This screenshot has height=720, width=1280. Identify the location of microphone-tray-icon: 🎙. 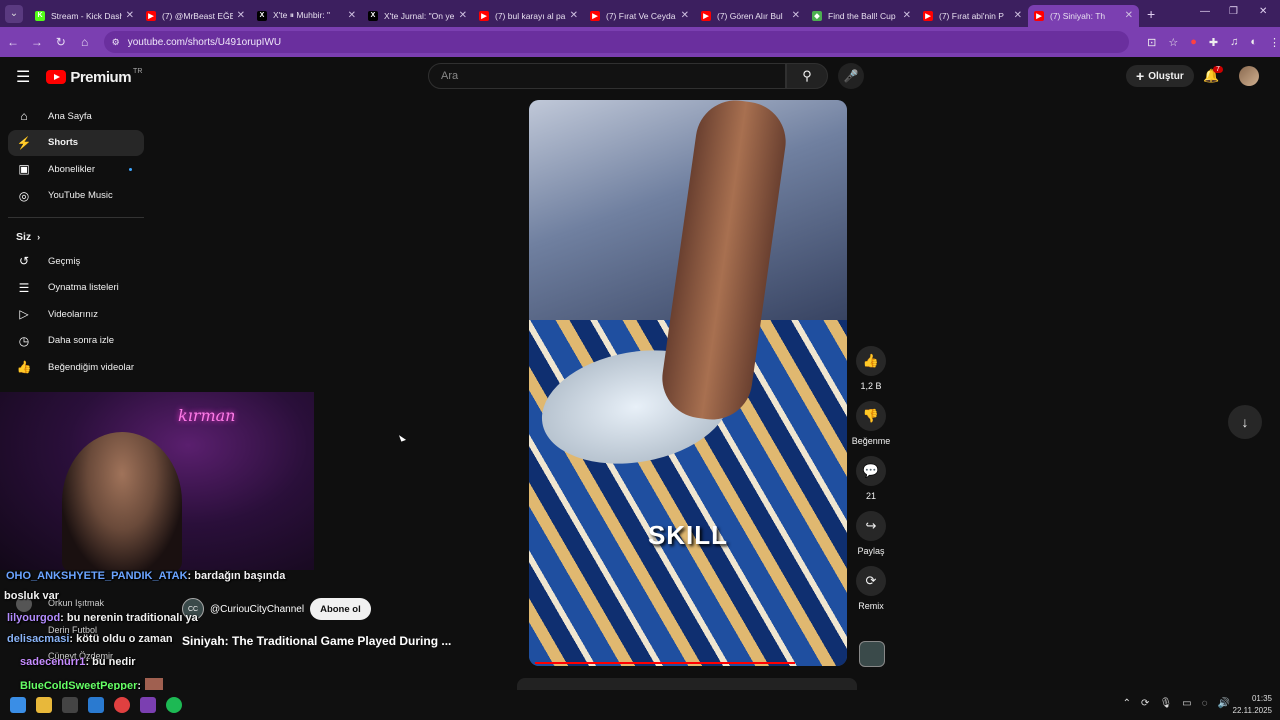
(1165, 703).